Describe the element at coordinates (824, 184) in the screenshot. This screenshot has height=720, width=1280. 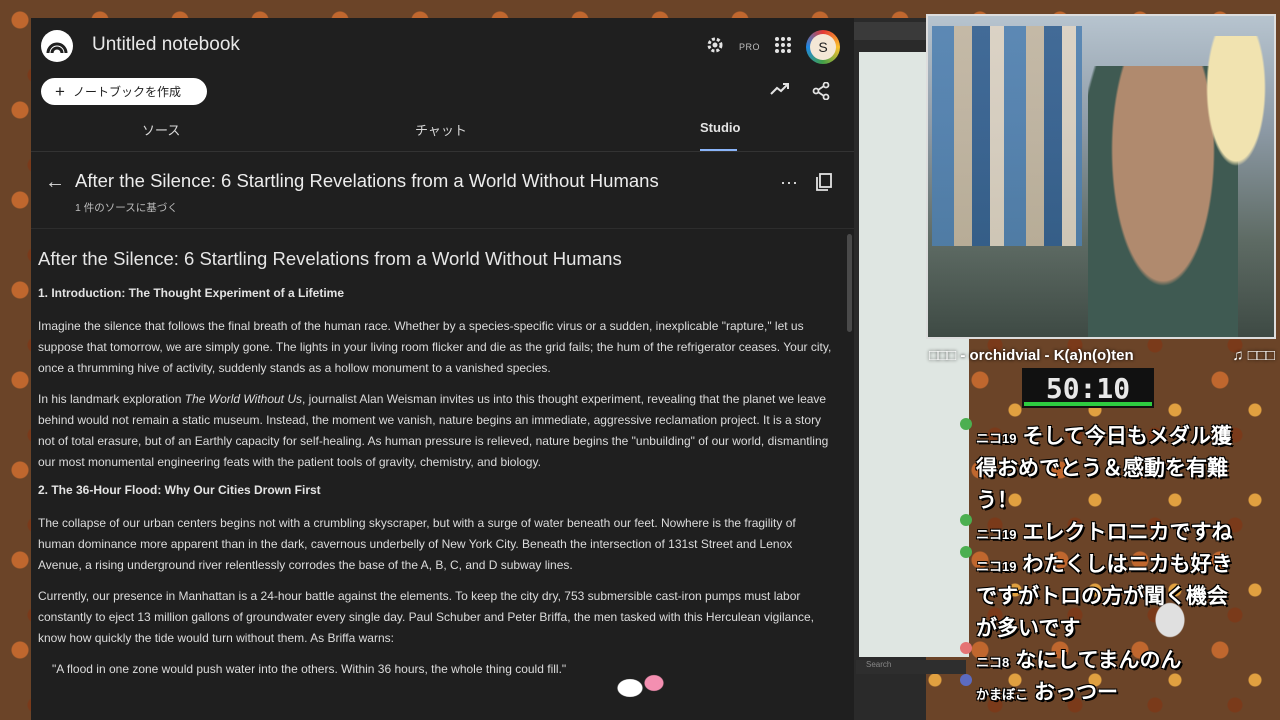
I see `copy-icon` at that location.